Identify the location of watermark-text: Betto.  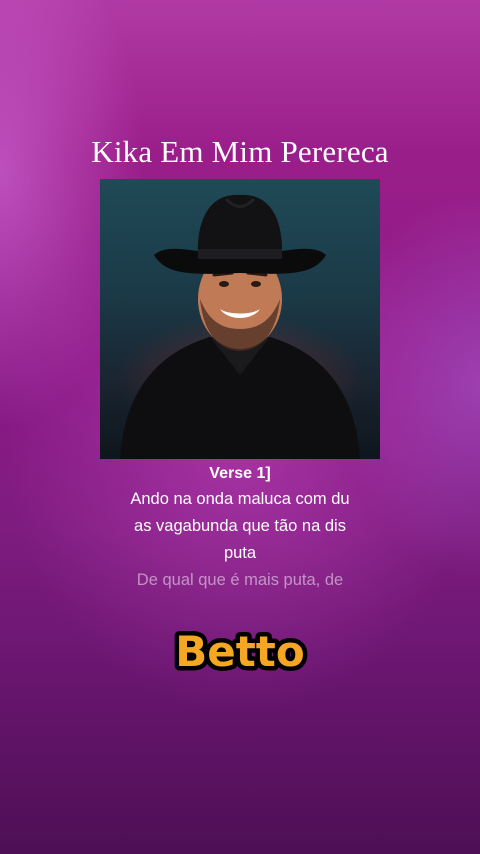
(240, 651).